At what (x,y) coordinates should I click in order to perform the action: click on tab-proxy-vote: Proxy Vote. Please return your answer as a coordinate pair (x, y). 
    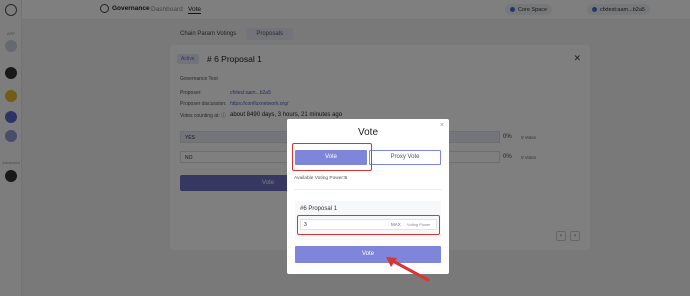
    Looking at the image, I should click on (405, 157).